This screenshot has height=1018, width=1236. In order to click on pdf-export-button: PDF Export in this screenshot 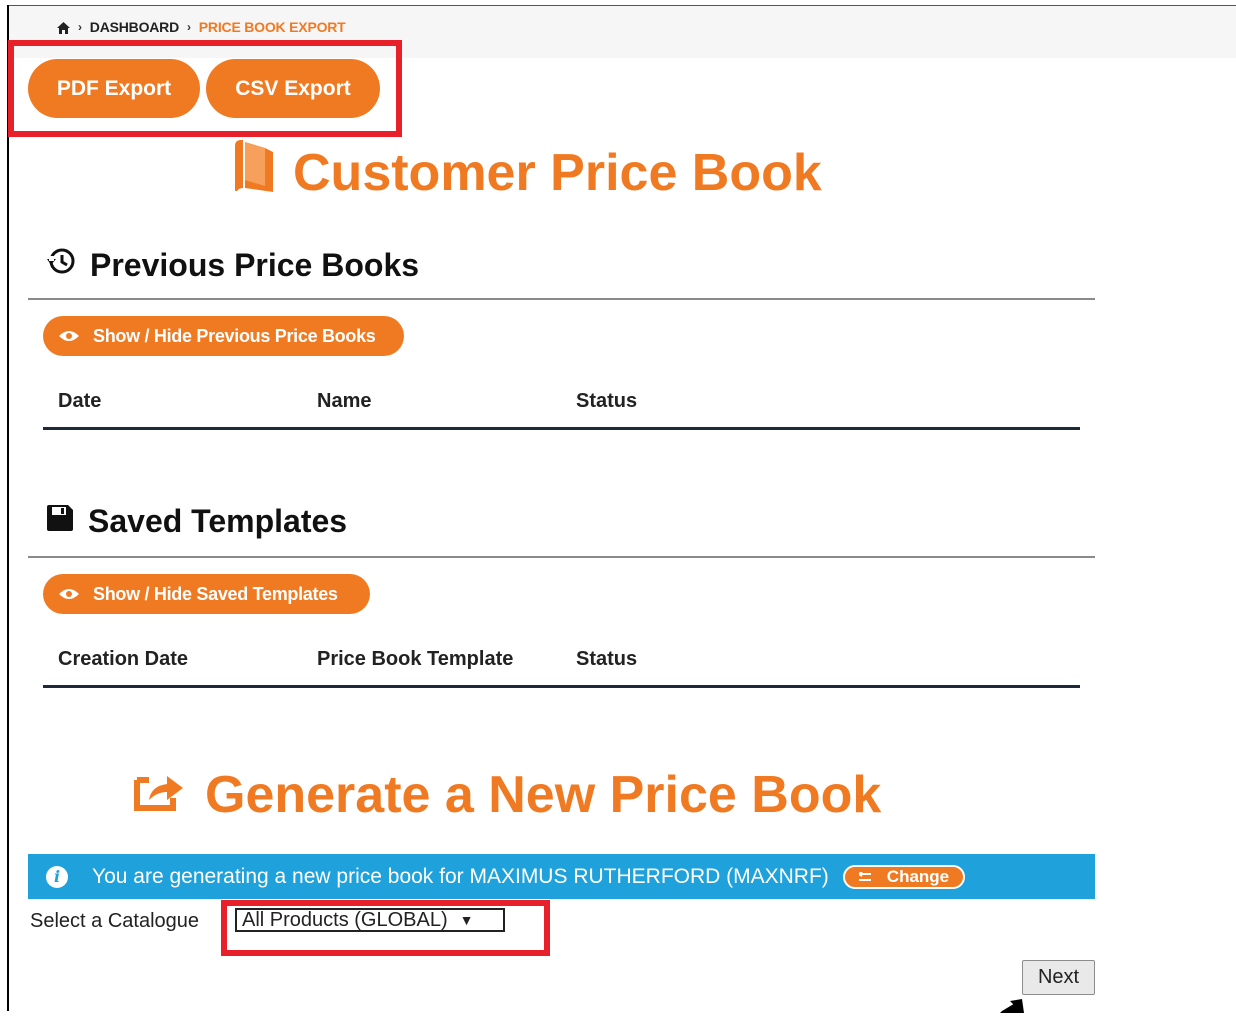, I will do `click(114, 88)`.